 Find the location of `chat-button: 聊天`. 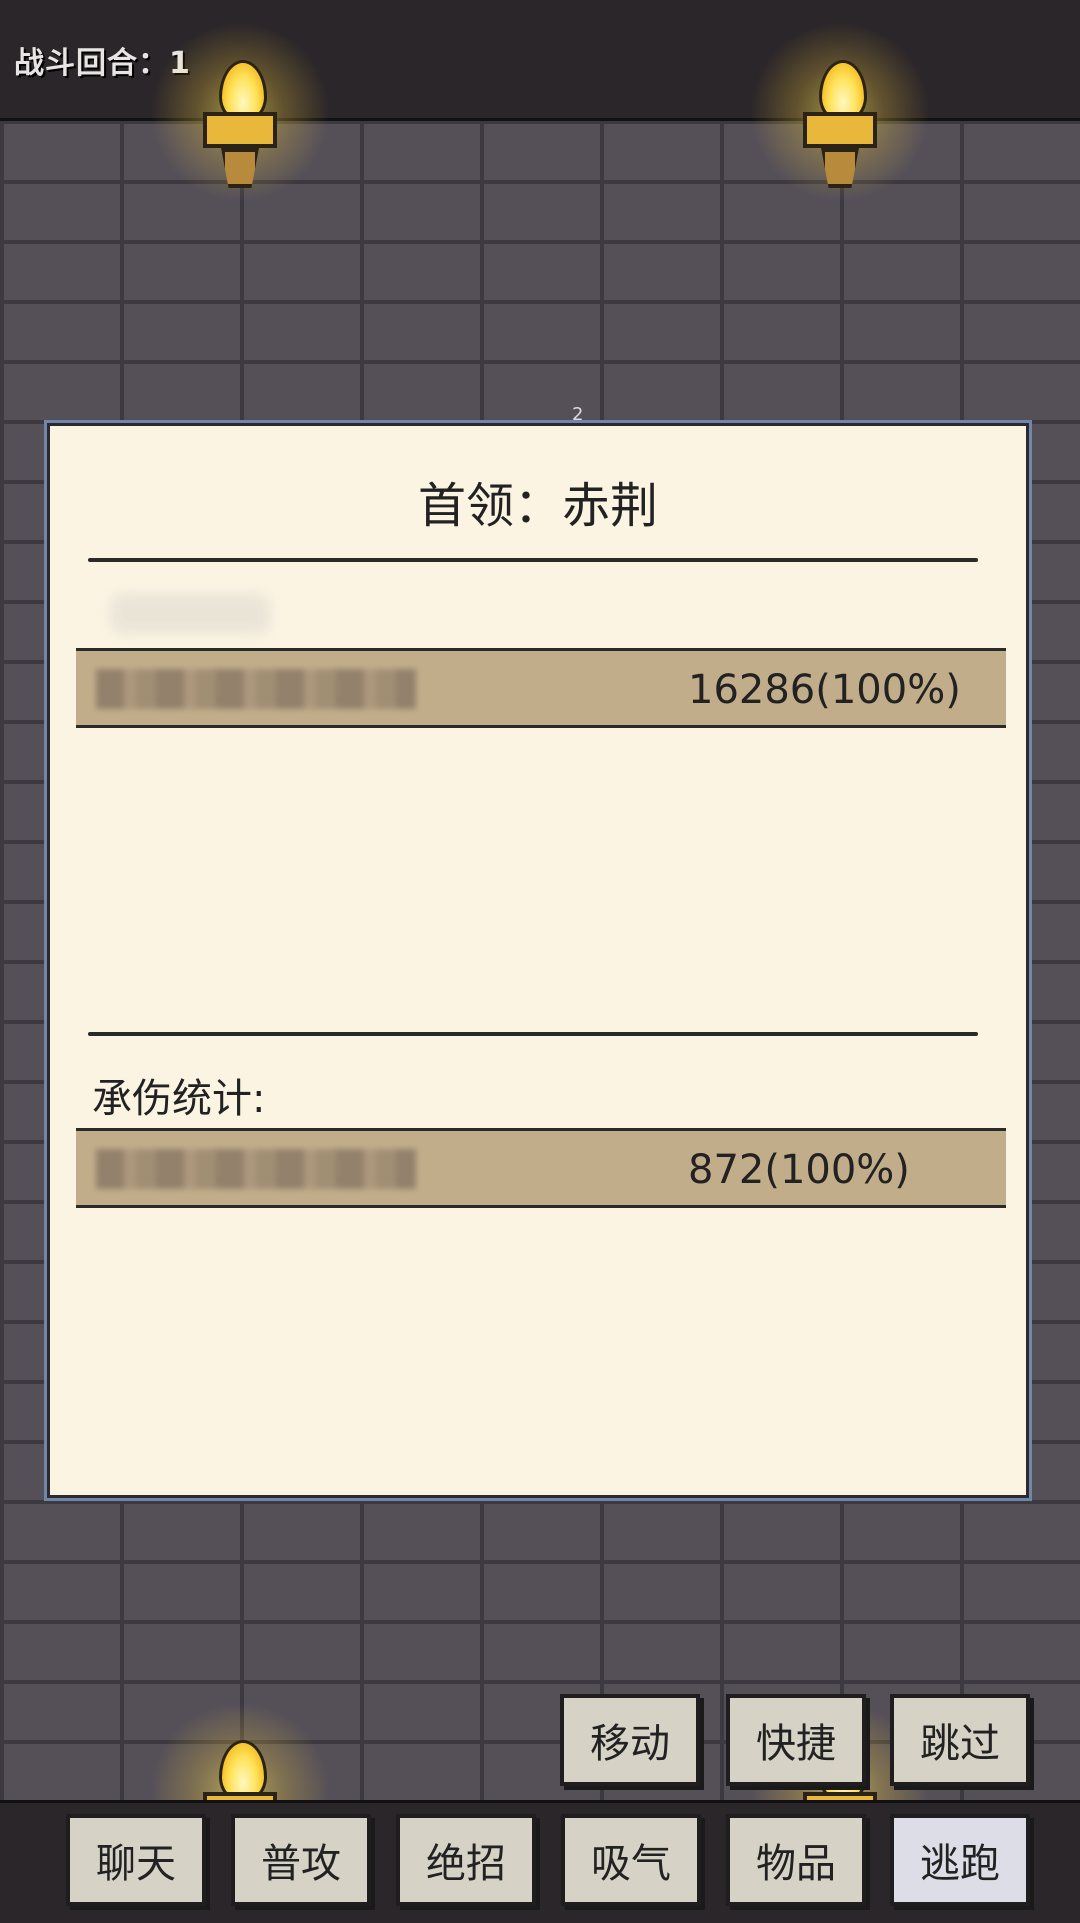

chat-button: 聊天 is located at coordinates (136, 1860).